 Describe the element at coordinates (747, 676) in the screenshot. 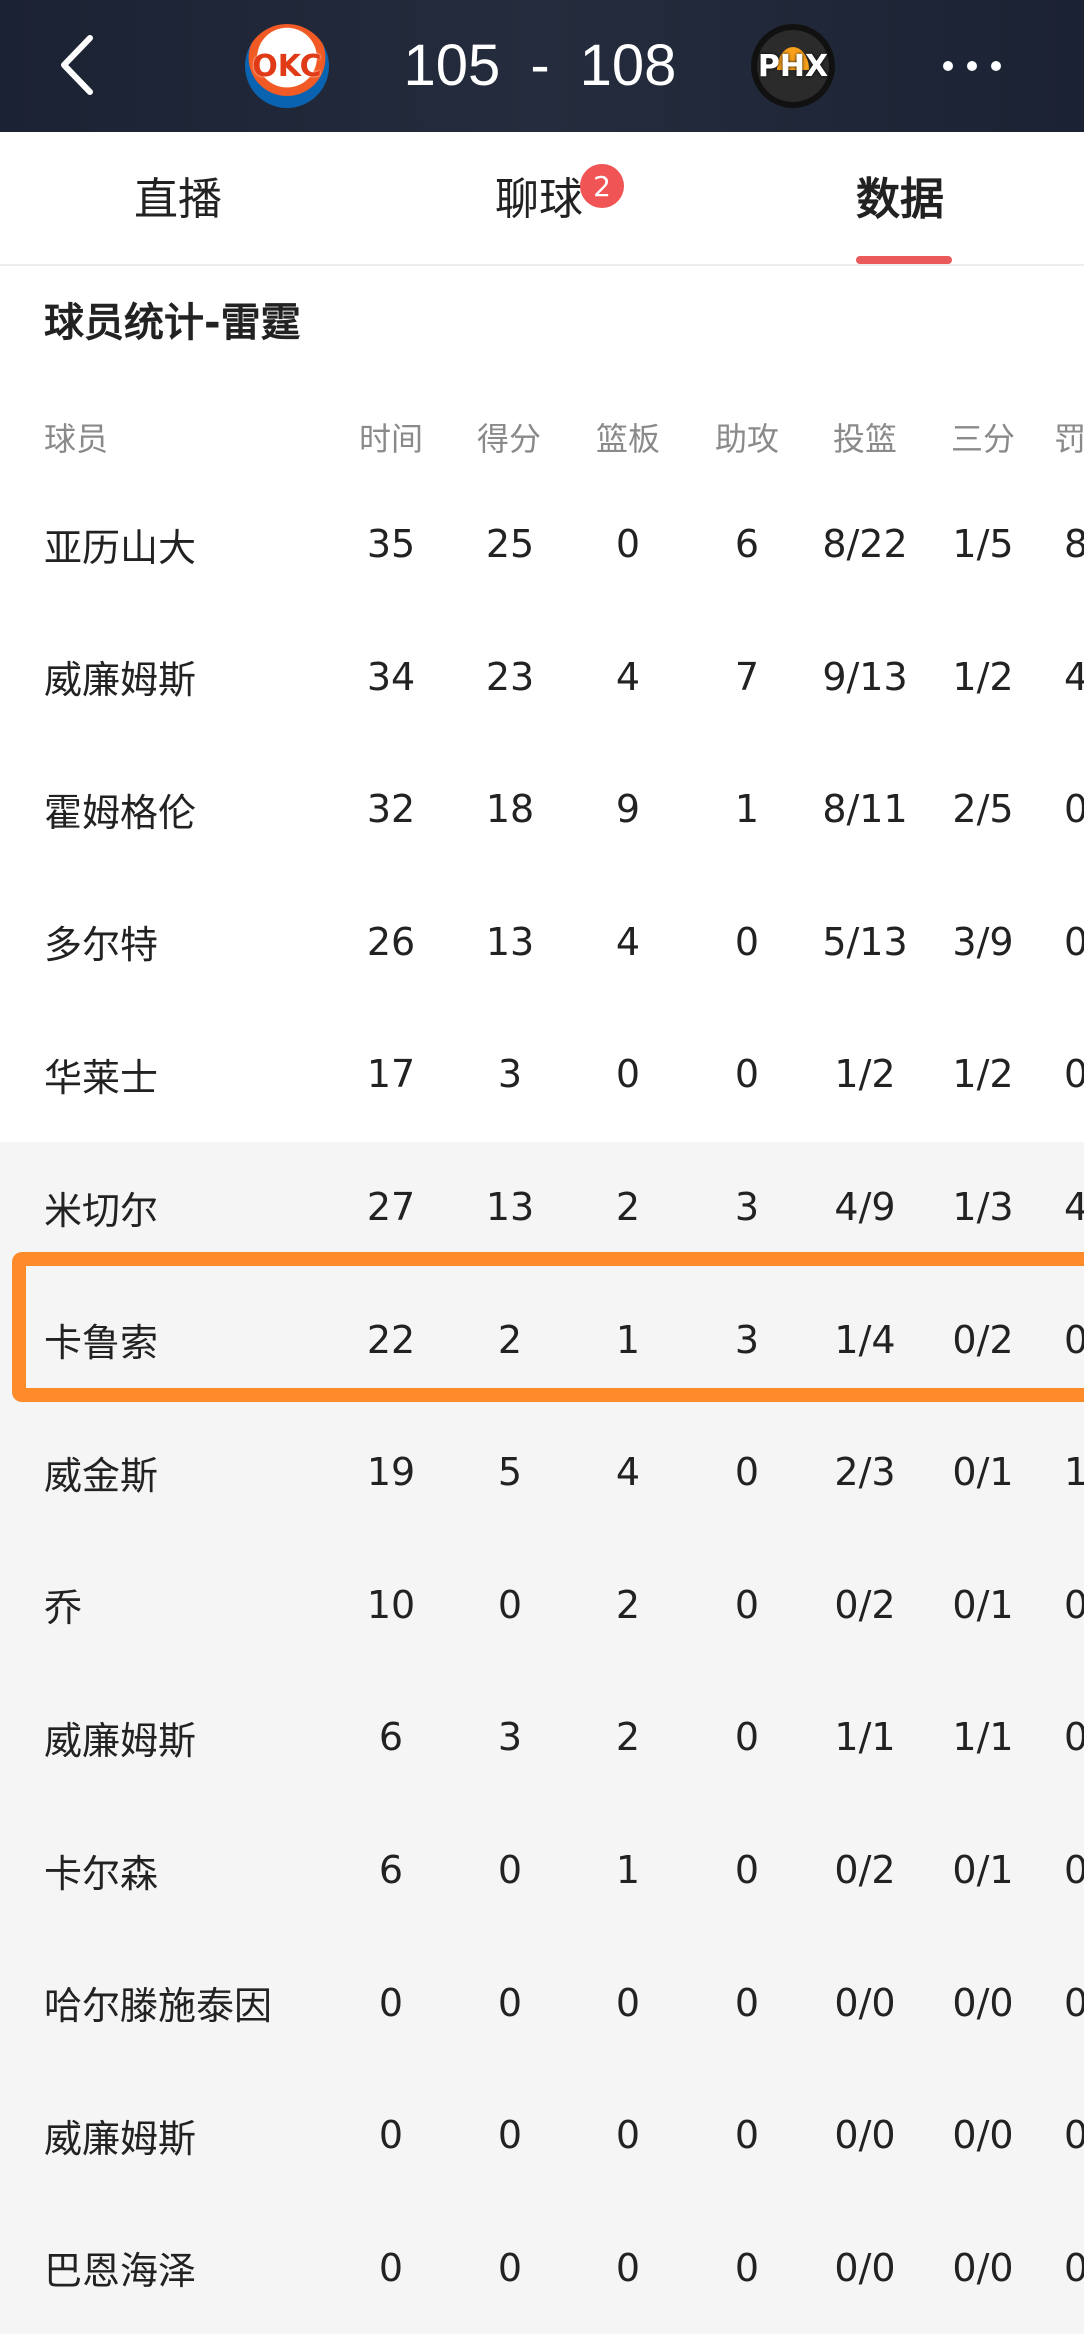

I see `stat-assists: 7` at that location.